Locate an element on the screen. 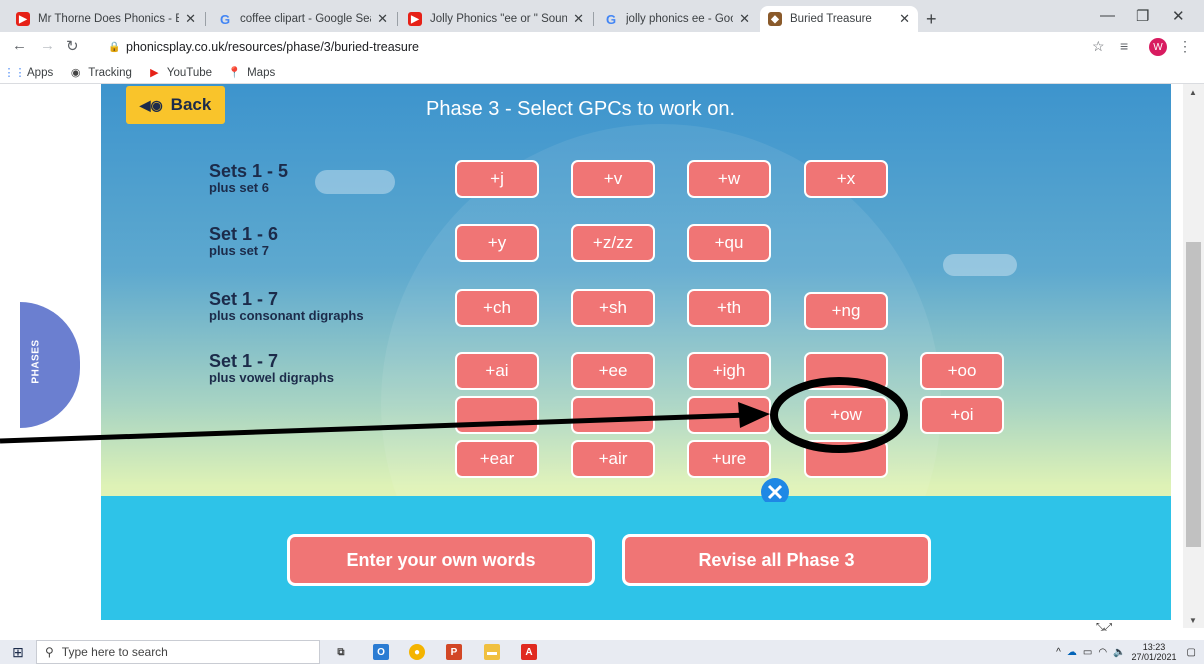  set-label-2: Set 1 - 6 plus set 7 is located at coordinates (244, 241).